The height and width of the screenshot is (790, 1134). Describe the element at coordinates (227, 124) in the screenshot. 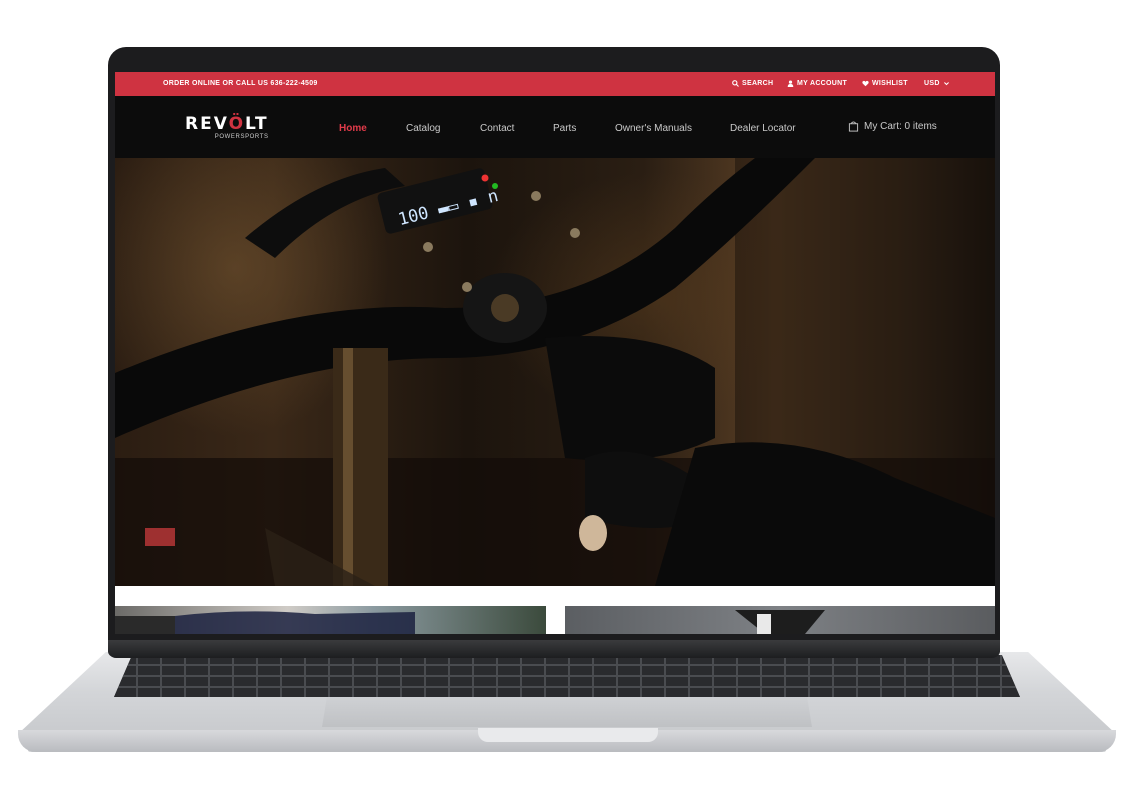

I see `logo-wordmark: REVÖLT` at that location.